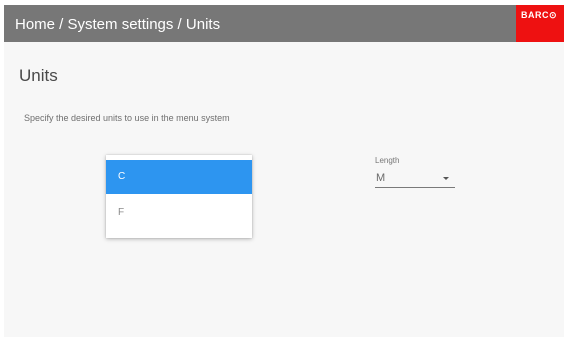 The width and height of the screenshot is (566, 340). What do you see at coordinates (284, 23) in the screenshot?
I see `header-bar: Home / System settings / Units BARC⊙` at bounding box center [284, 23].